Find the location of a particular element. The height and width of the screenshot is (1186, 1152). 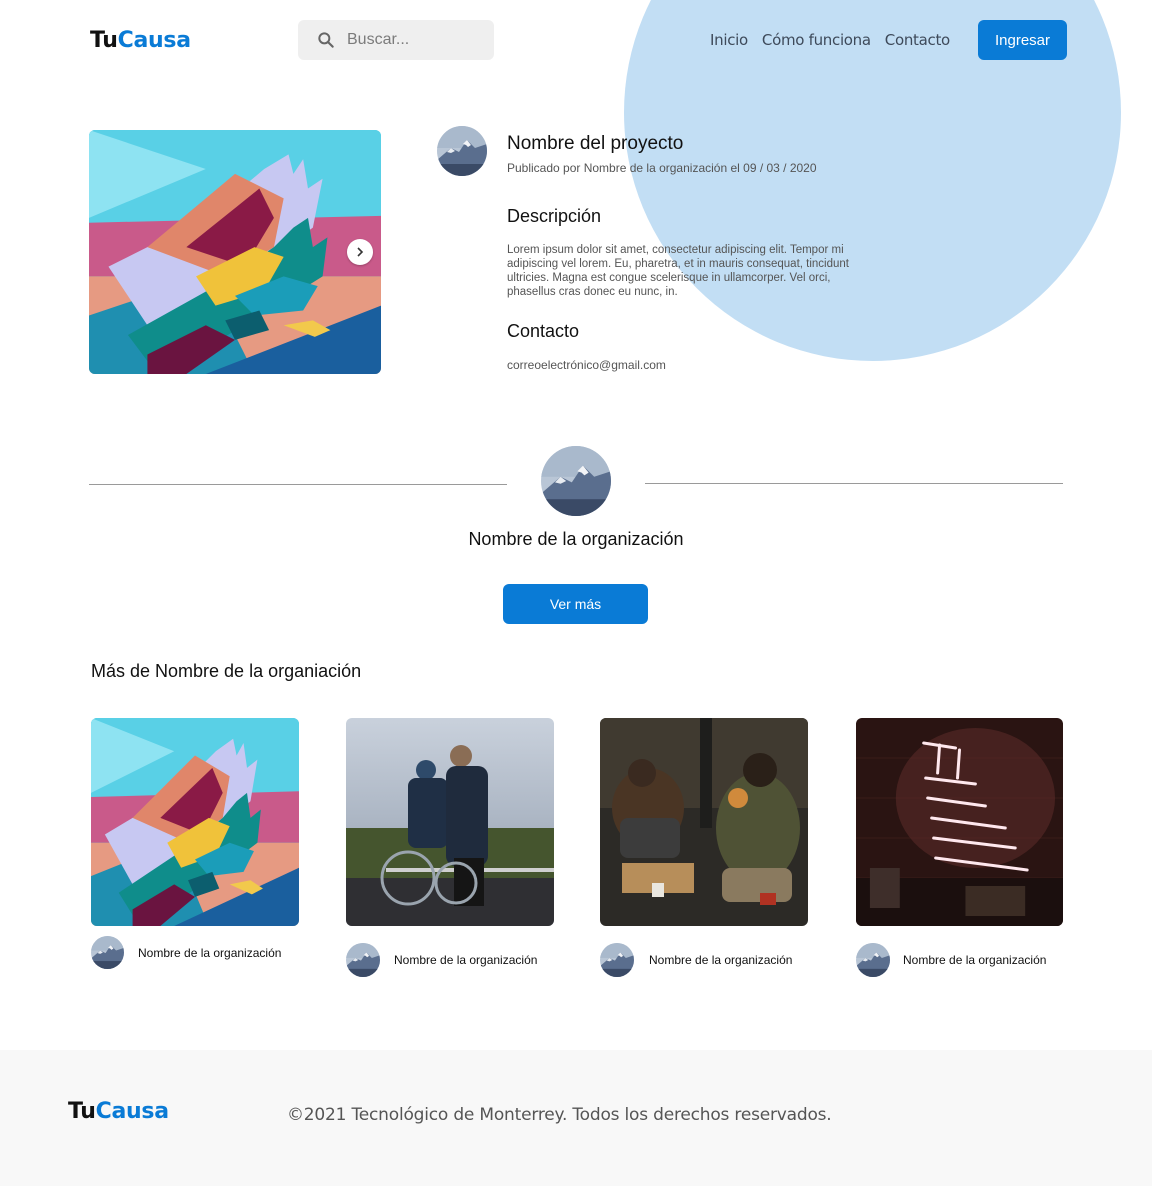

see-more-button: Ver más is located at coordinates (575, 604).